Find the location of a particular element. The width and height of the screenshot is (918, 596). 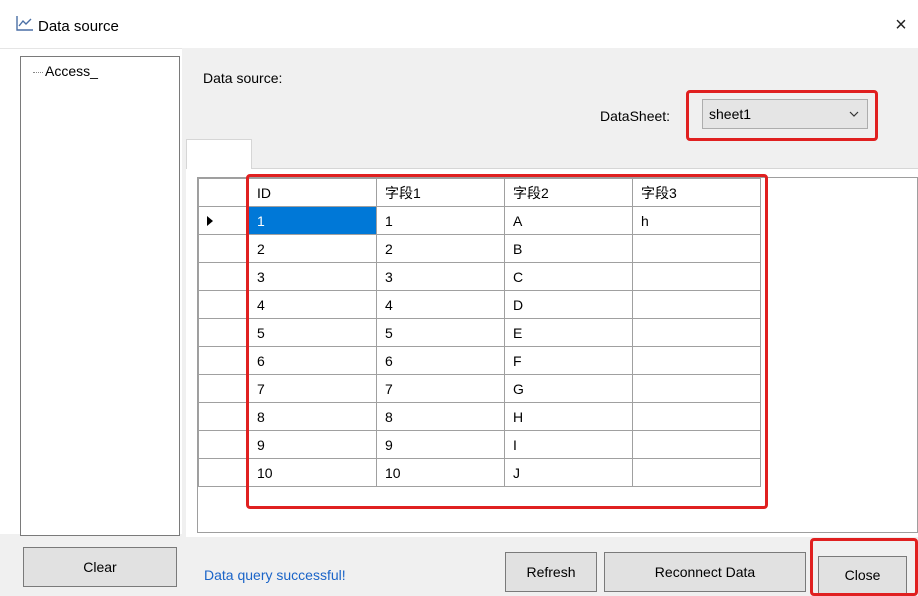

tree-view: Access_ is located at coordinates (100, 296).